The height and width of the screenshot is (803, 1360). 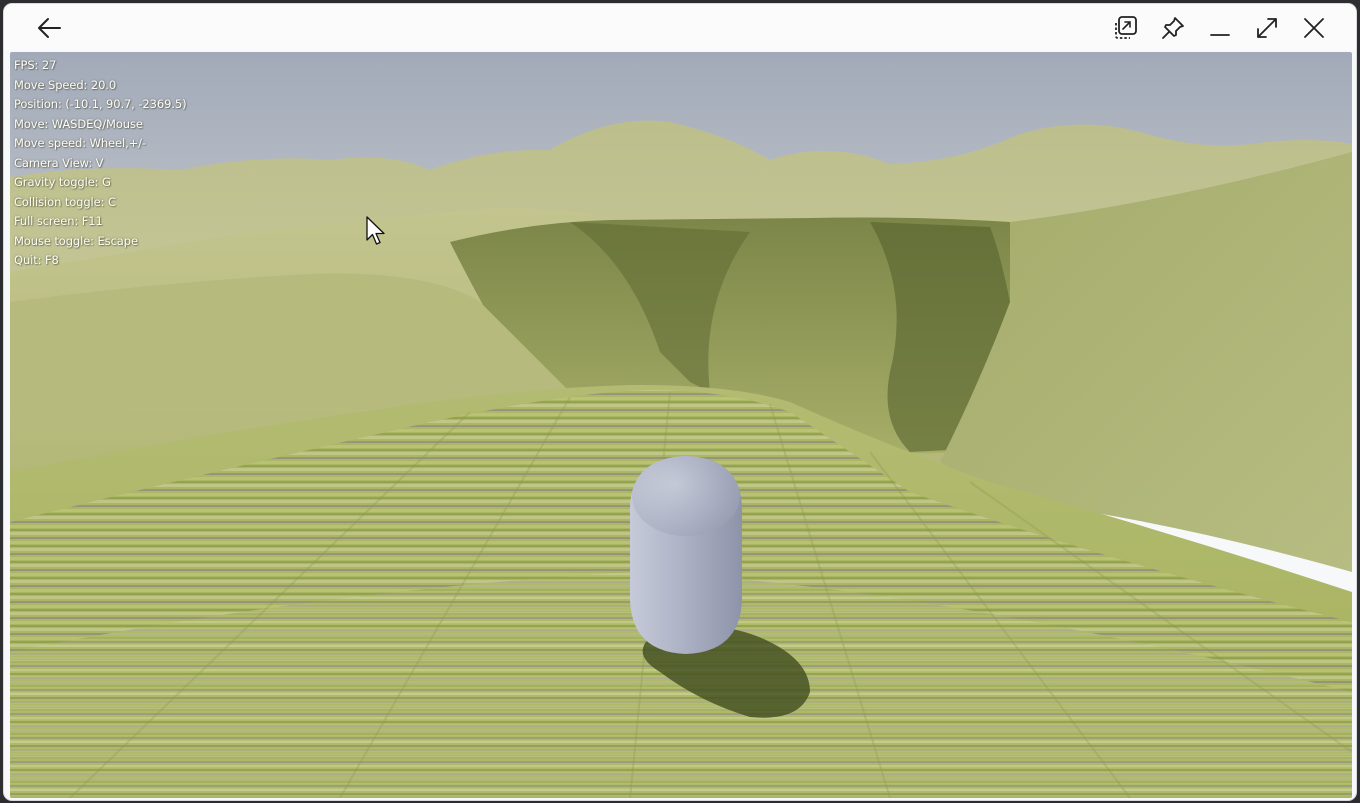 I want to click on minimize-button, so click(x=1220, y=28).